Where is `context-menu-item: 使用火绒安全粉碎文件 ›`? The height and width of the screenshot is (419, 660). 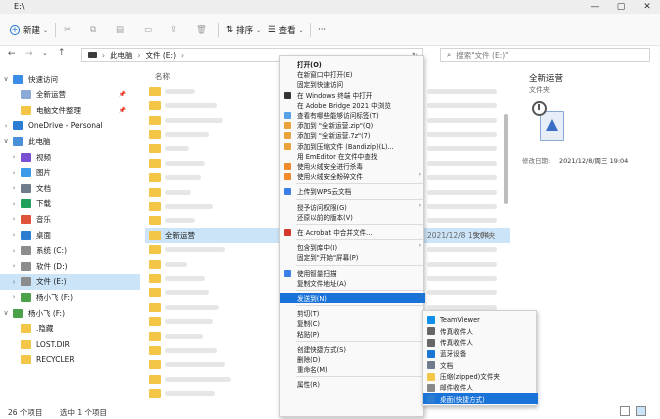
context-menu-item: 使用火绒安全粉碎文件 › is located at coordinates (352, 176).